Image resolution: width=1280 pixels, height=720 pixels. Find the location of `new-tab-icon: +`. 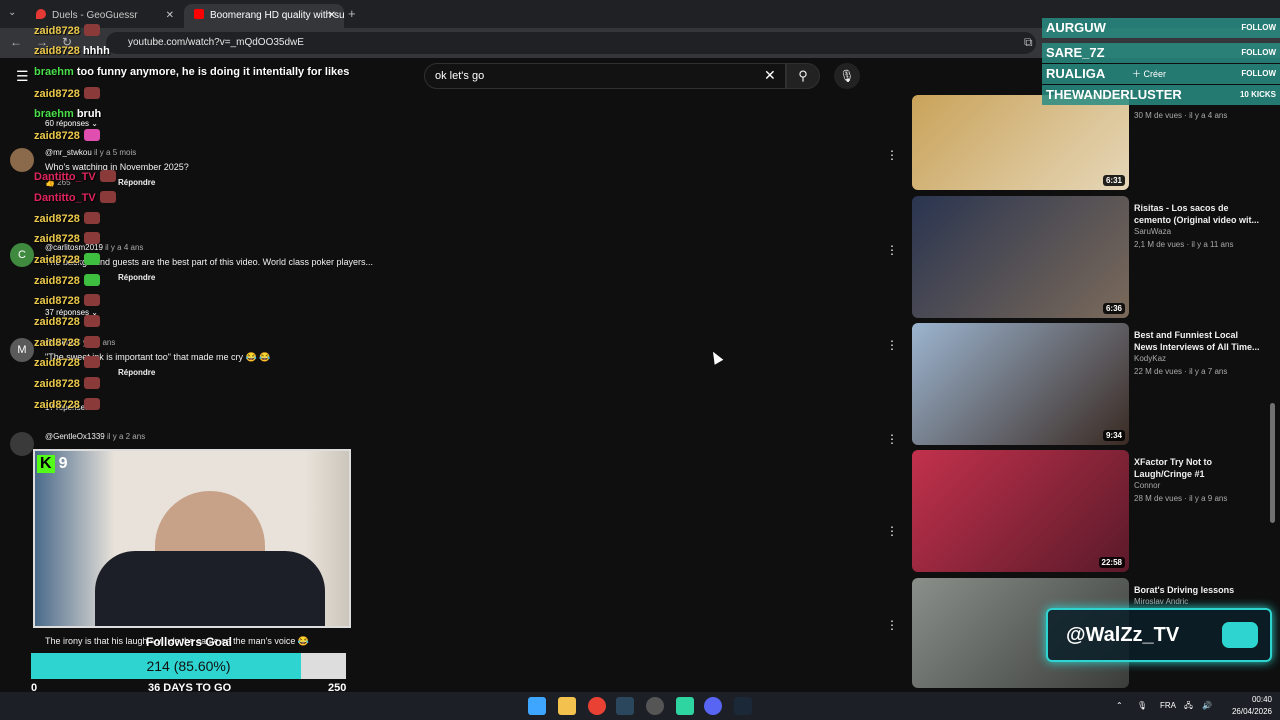

new-tab-icon: + is located at coordinates (352, 13).